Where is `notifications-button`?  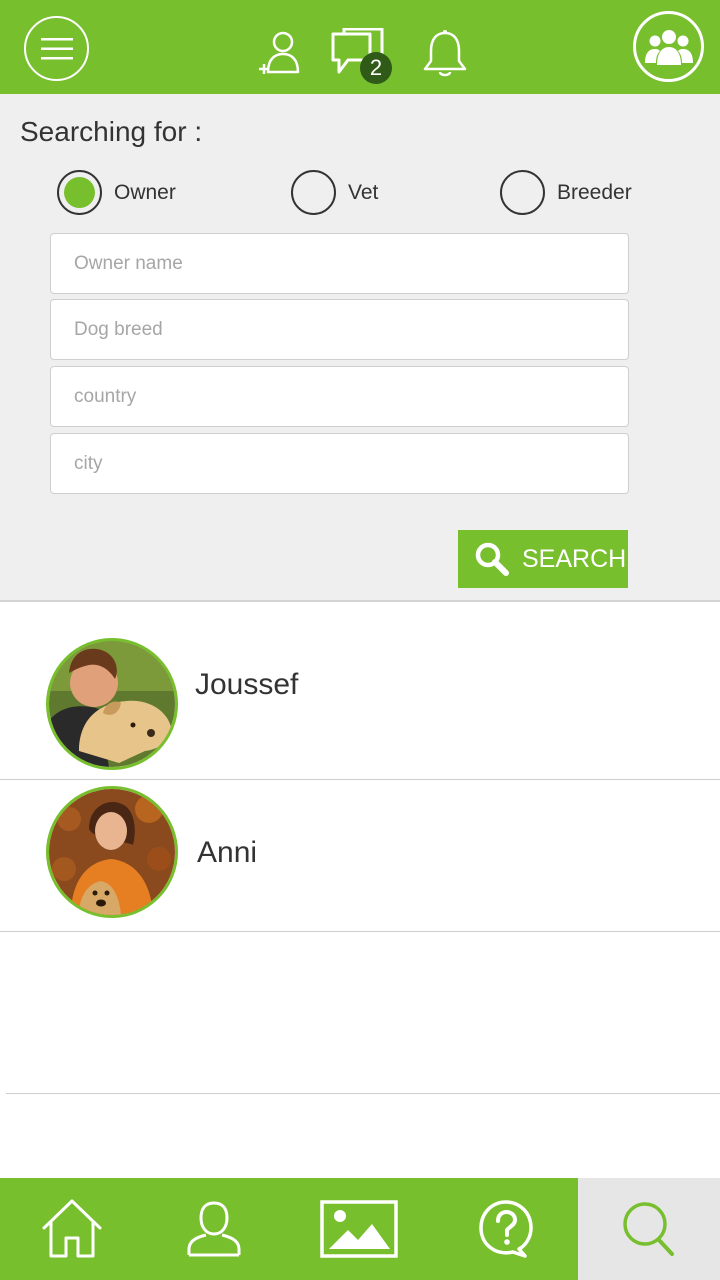
notifications-button is located at coordinates (445, 54).